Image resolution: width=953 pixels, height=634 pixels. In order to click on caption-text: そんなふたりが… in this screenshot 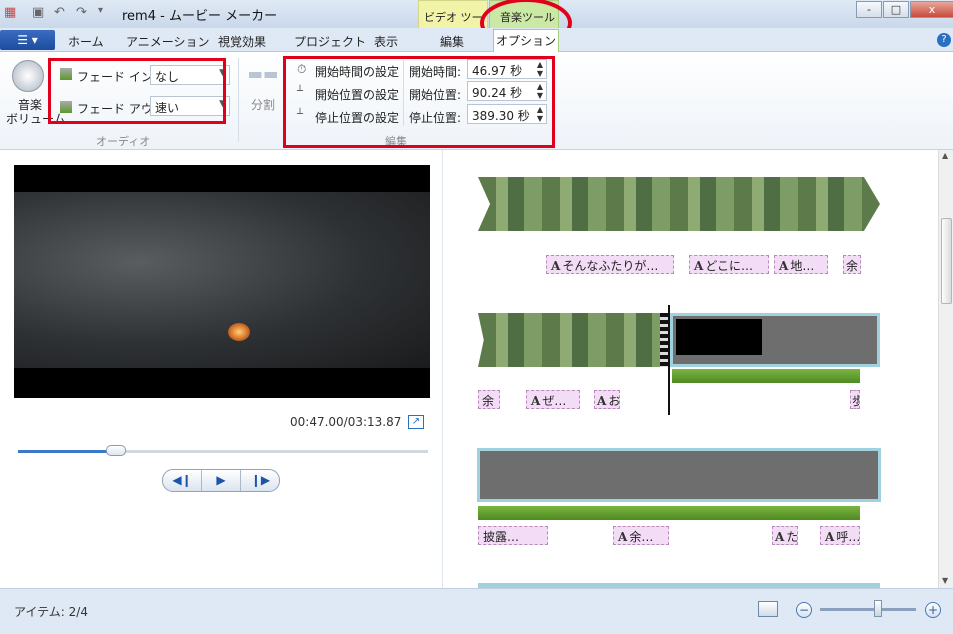, I will do `click(610, 266)`.